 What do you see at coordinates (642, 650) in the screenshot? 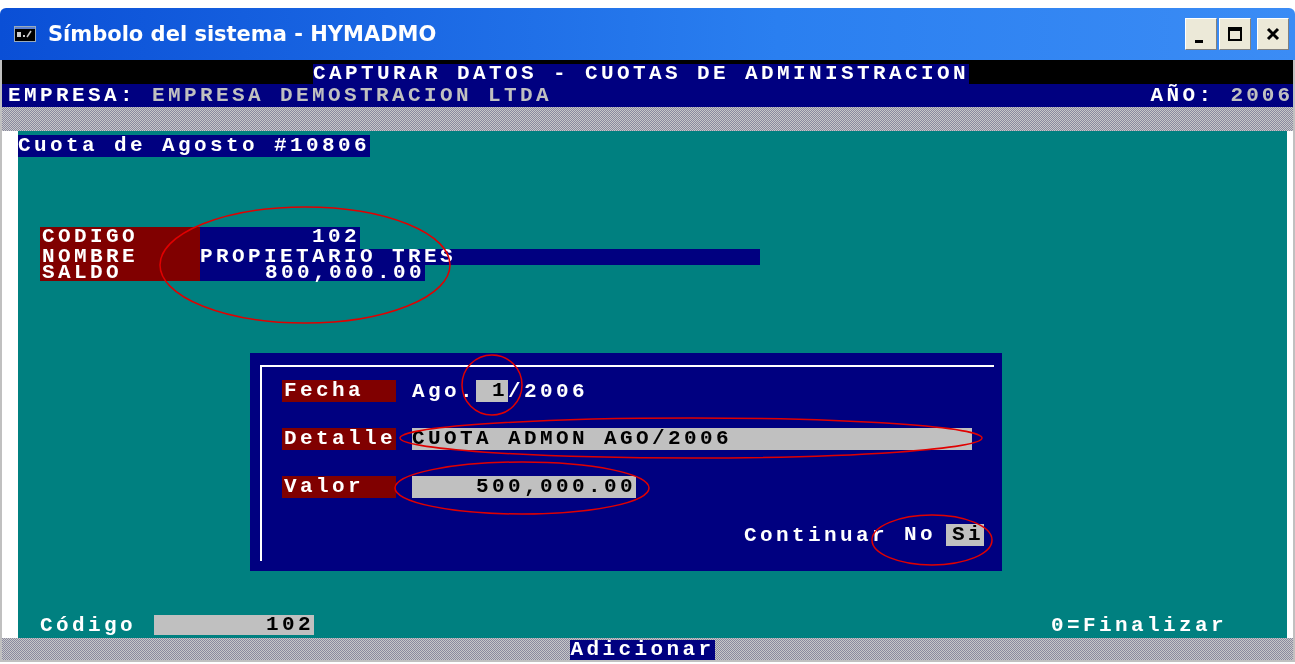
I see `mode-status: Adicionar` at bounding box center [642, 650].